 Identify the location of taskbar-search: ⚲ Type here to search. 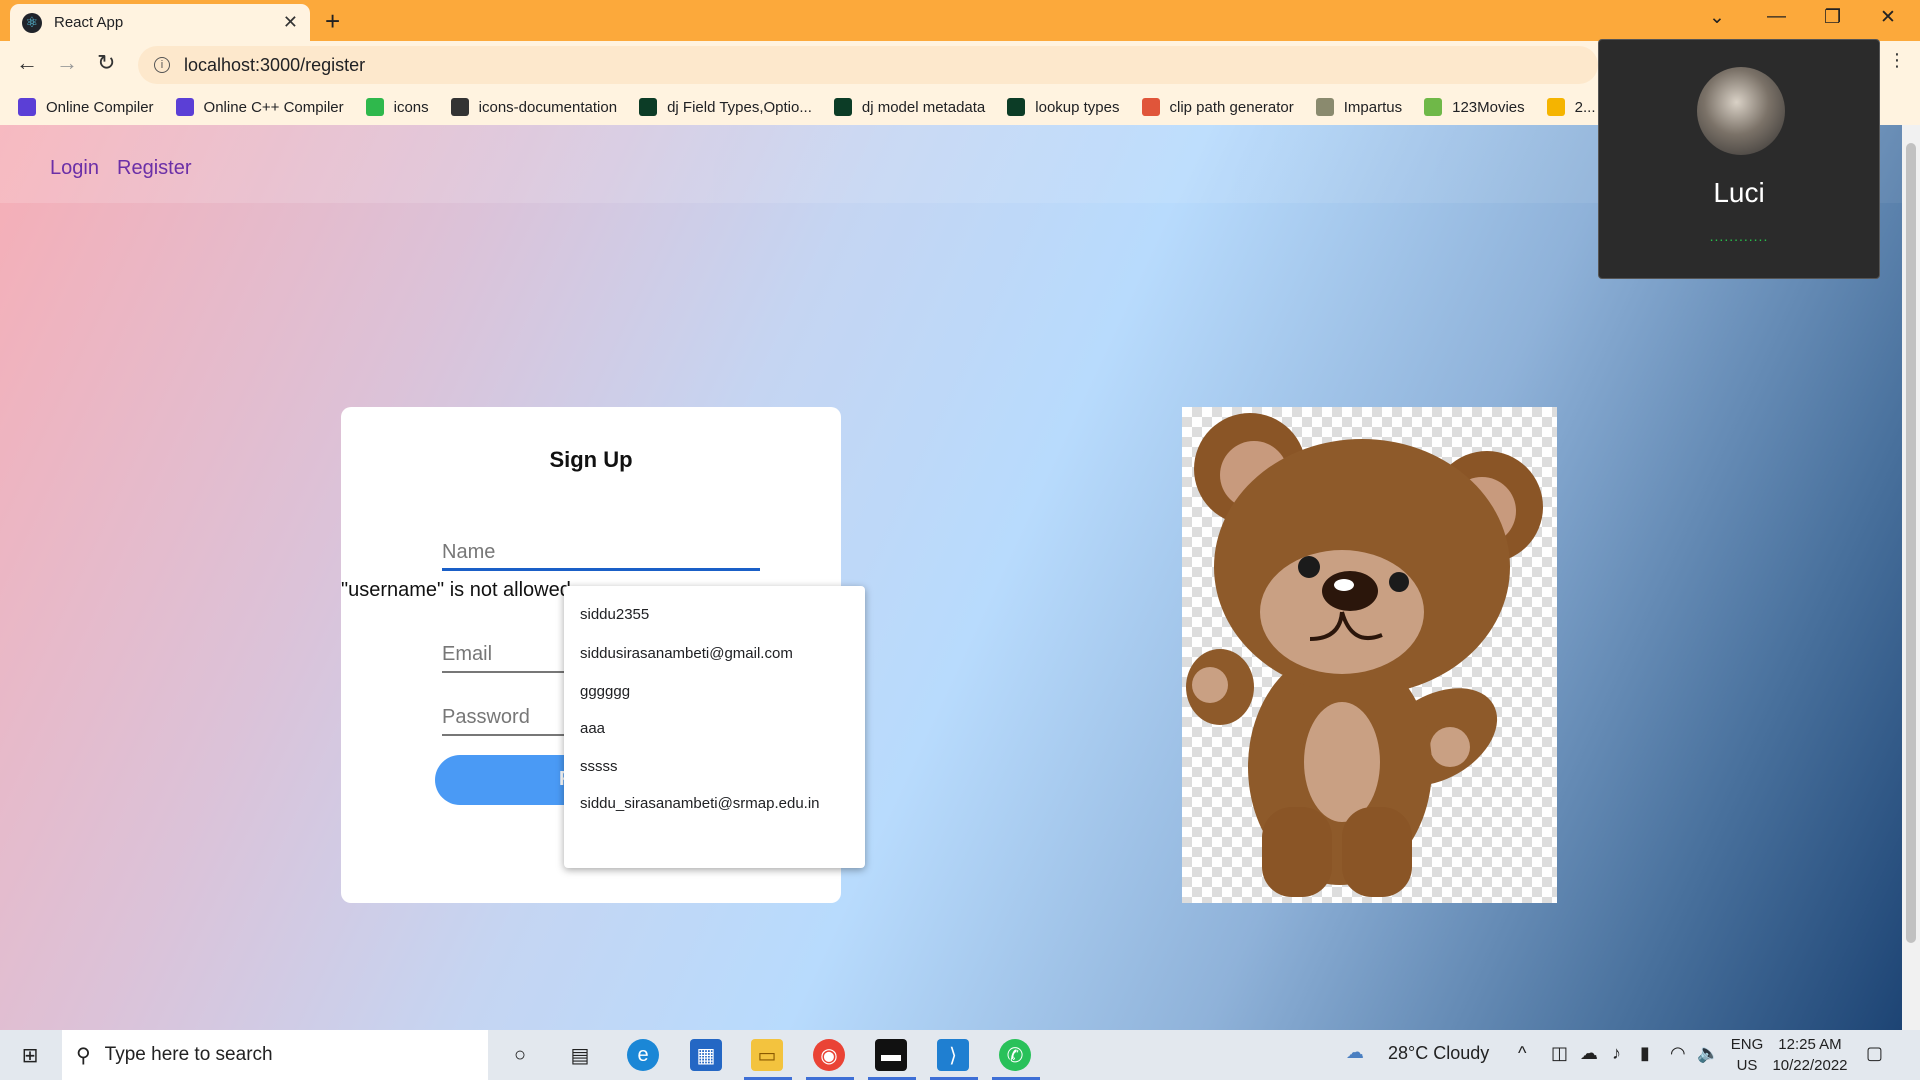
(275, 1055).